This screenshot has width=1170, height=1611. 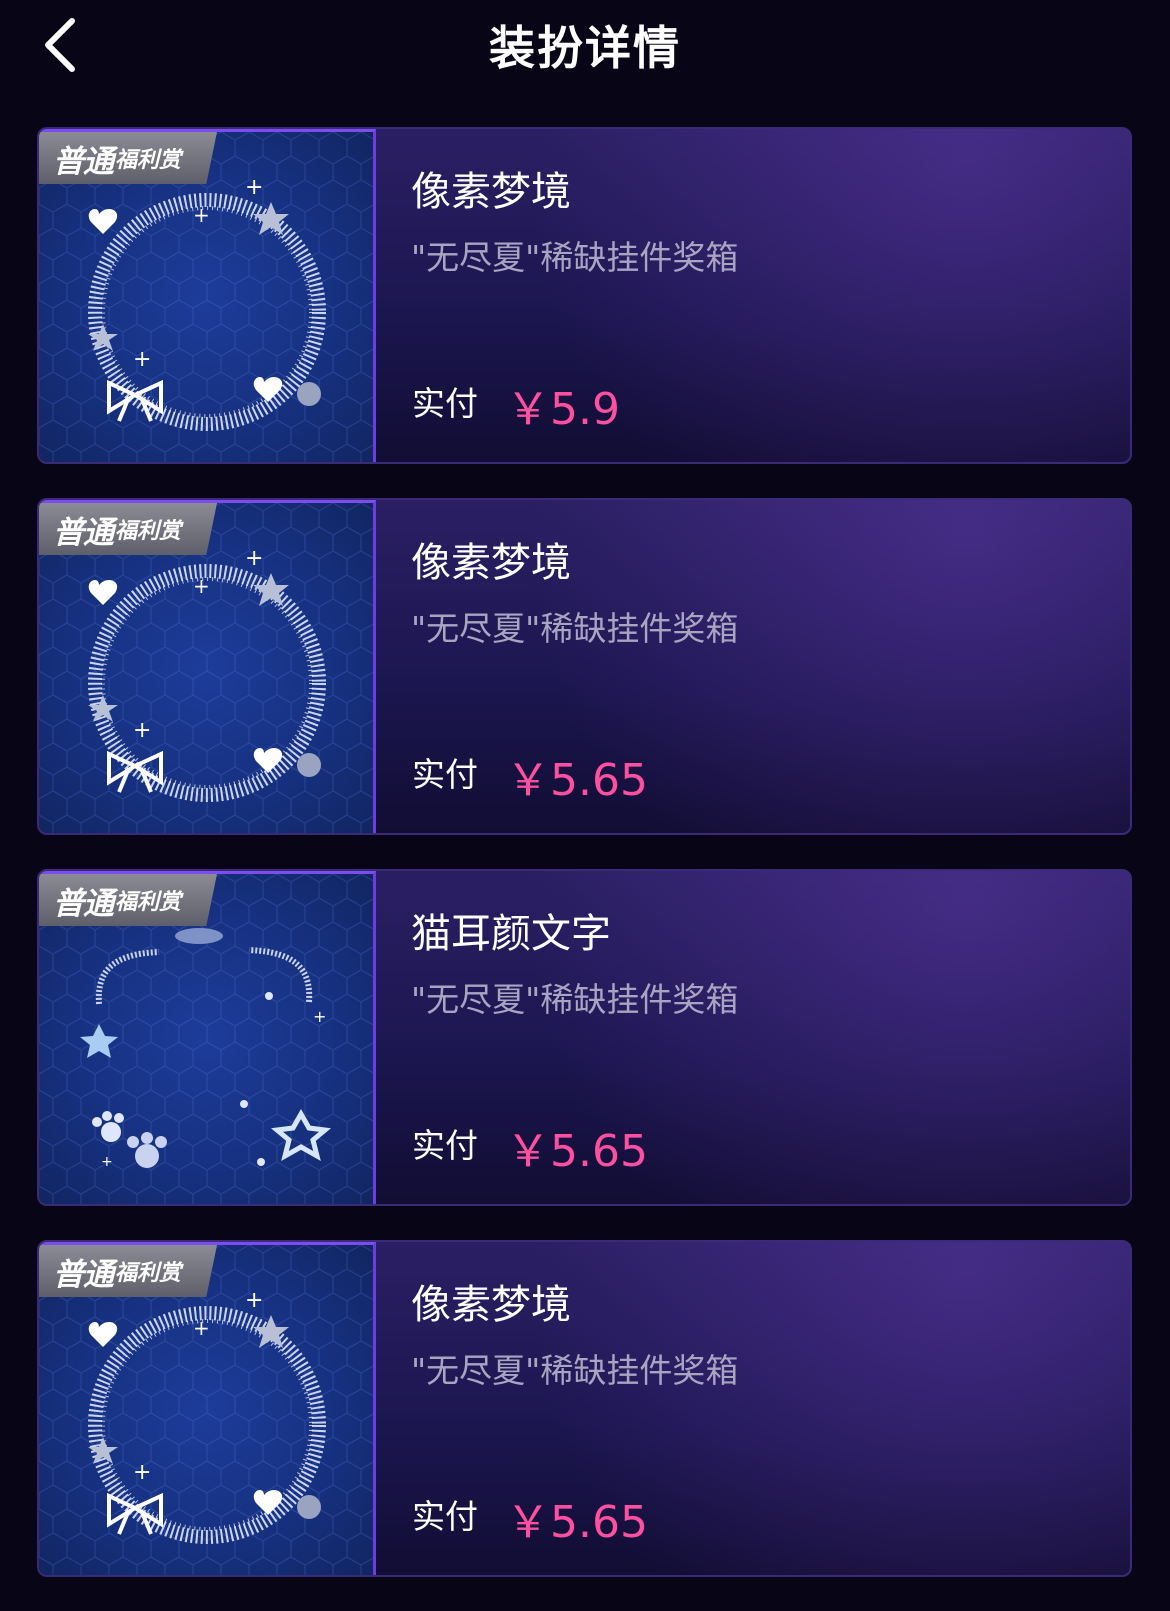 I want to click on item-price: ￥5.9, so click(x=563, y=409).